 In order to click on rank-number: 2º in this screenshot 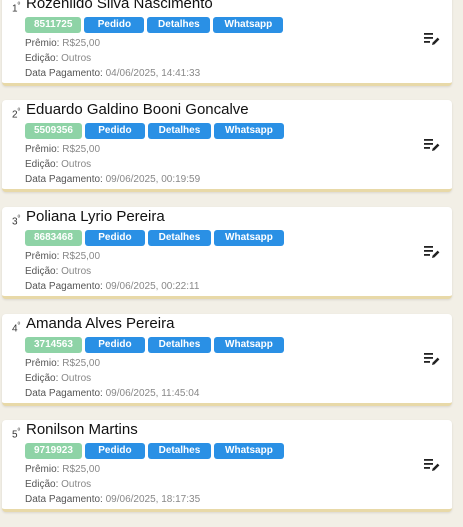, I will do `click(16, 114)`.